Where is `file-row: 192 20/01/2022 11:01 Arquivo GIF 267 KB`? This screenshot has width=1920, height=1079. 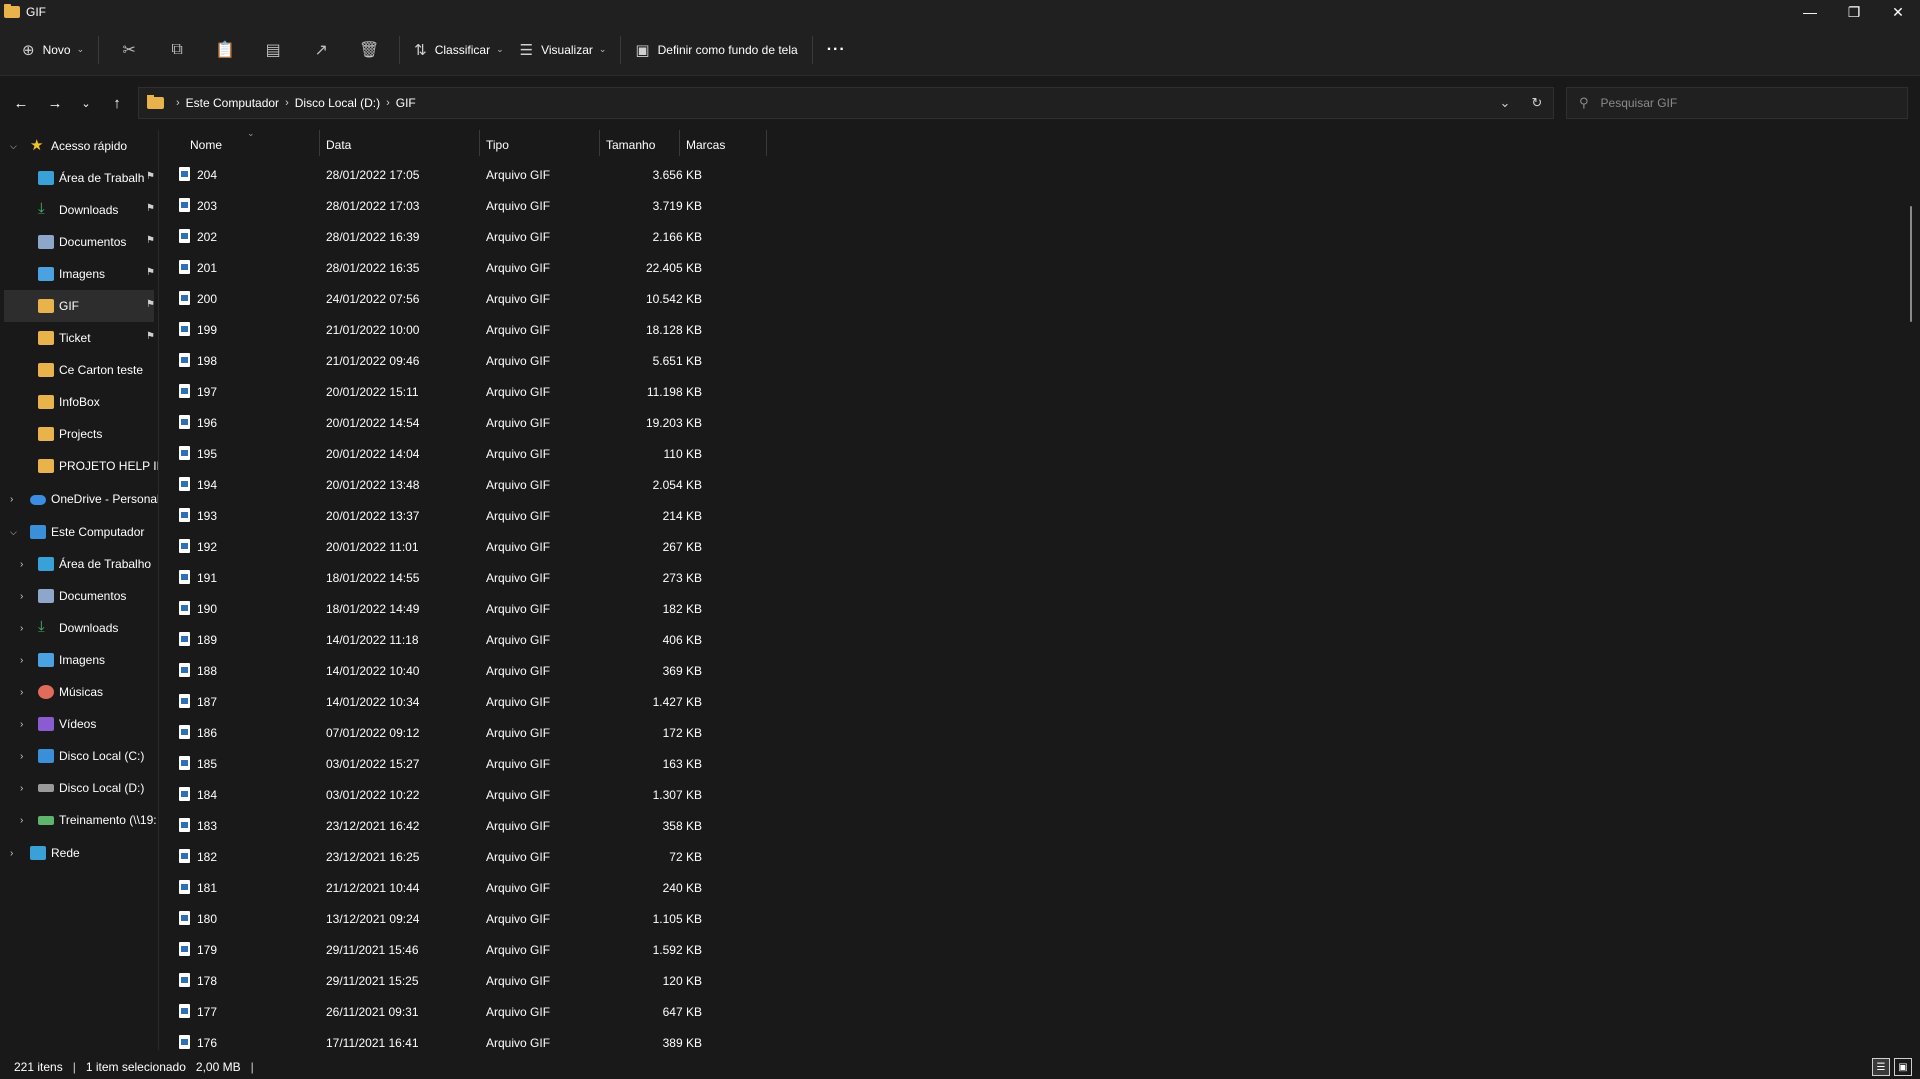 file-row: 192 20/01/2022 11:01 Arquivo GIF 267 KB is located at coordinates (559, 547).